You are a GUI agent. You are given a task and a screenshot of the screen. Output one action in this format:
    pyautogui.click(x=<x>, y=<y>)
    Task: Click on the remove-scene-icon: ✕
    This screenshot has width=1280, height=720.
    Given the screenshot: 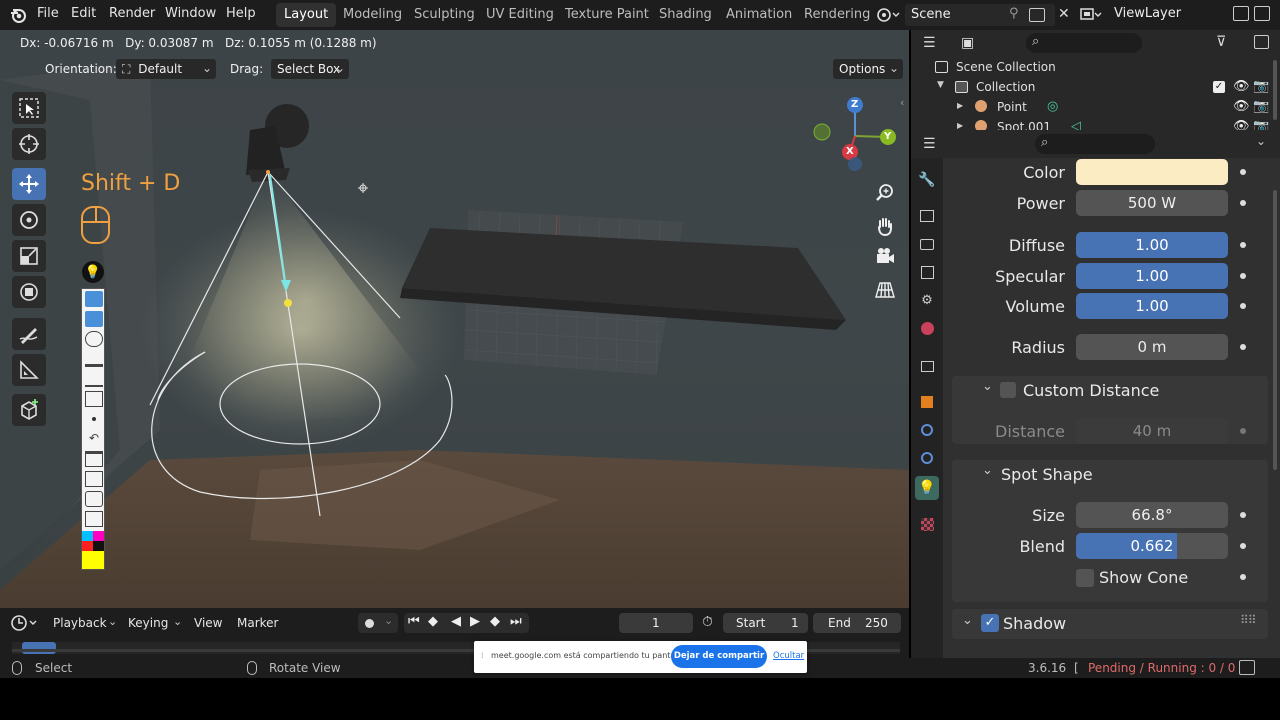 What is the action you would take?
    pyautogui.click(x=1064, y=14)
    